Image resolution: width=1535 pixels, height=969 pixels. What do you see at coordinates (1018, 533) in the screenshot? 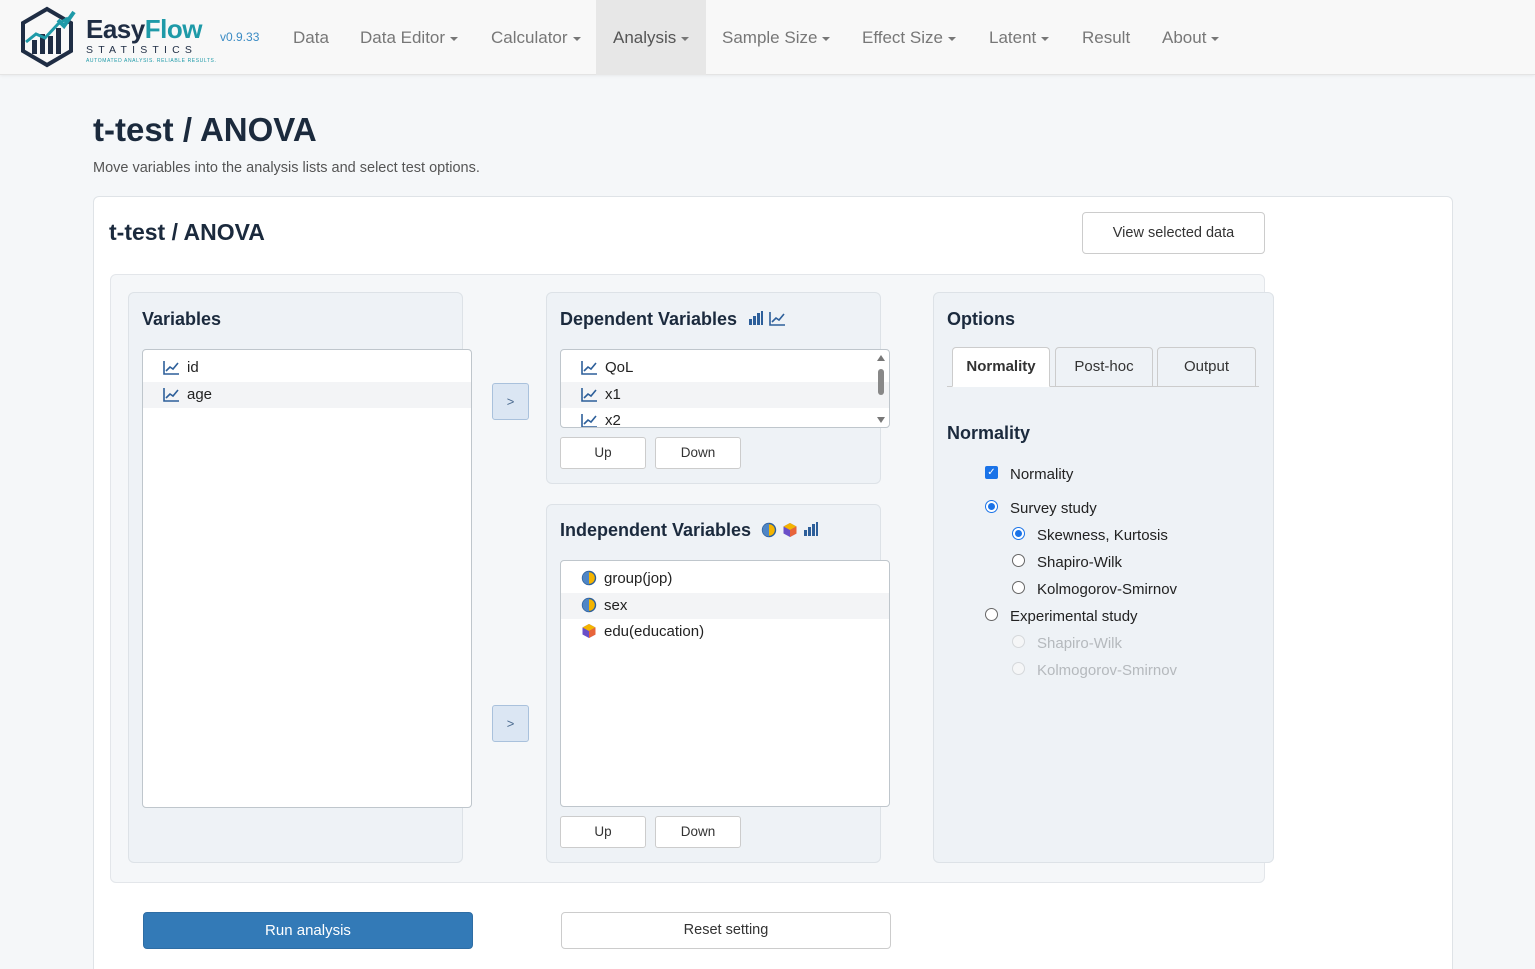
I see `skewness-kurtosis-radio` at bounding box center [1018, 533].